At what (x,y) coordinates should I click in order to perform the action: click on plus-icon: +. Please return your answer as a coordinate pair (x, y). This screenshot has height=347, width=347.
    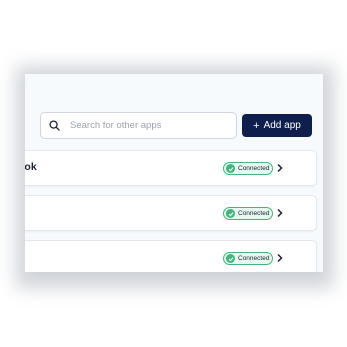
    Looking at the image, I should click on (256, 125).